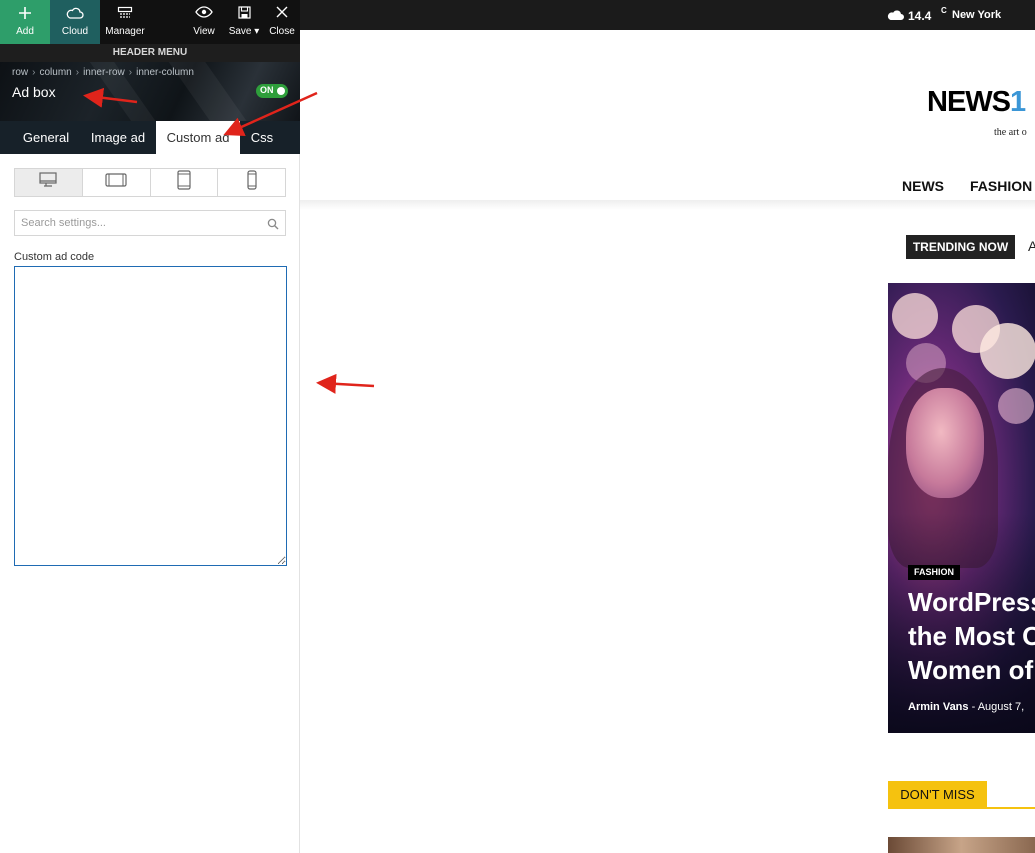 The height and width of the screenshot is (853, 1035). I want to click on trending-now-badge: TRENDING NOW, so click(960, 247).